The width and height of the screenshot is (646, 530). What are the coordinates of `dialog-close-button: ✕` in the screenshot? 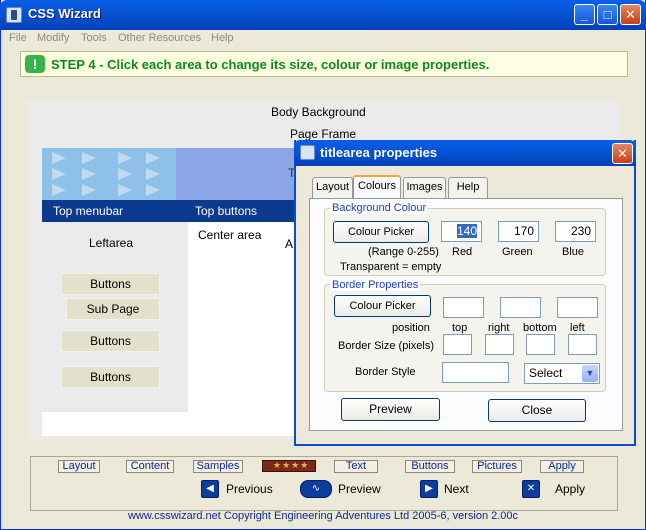 It's located at (622, 153).